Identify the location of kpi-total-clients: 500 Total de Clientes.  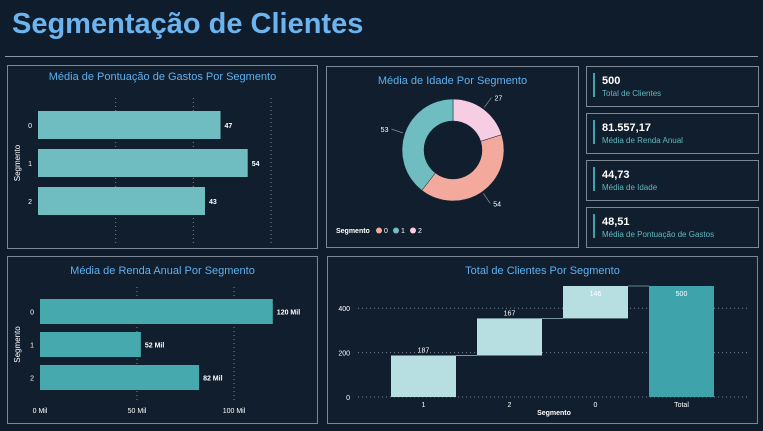
(672, 86).